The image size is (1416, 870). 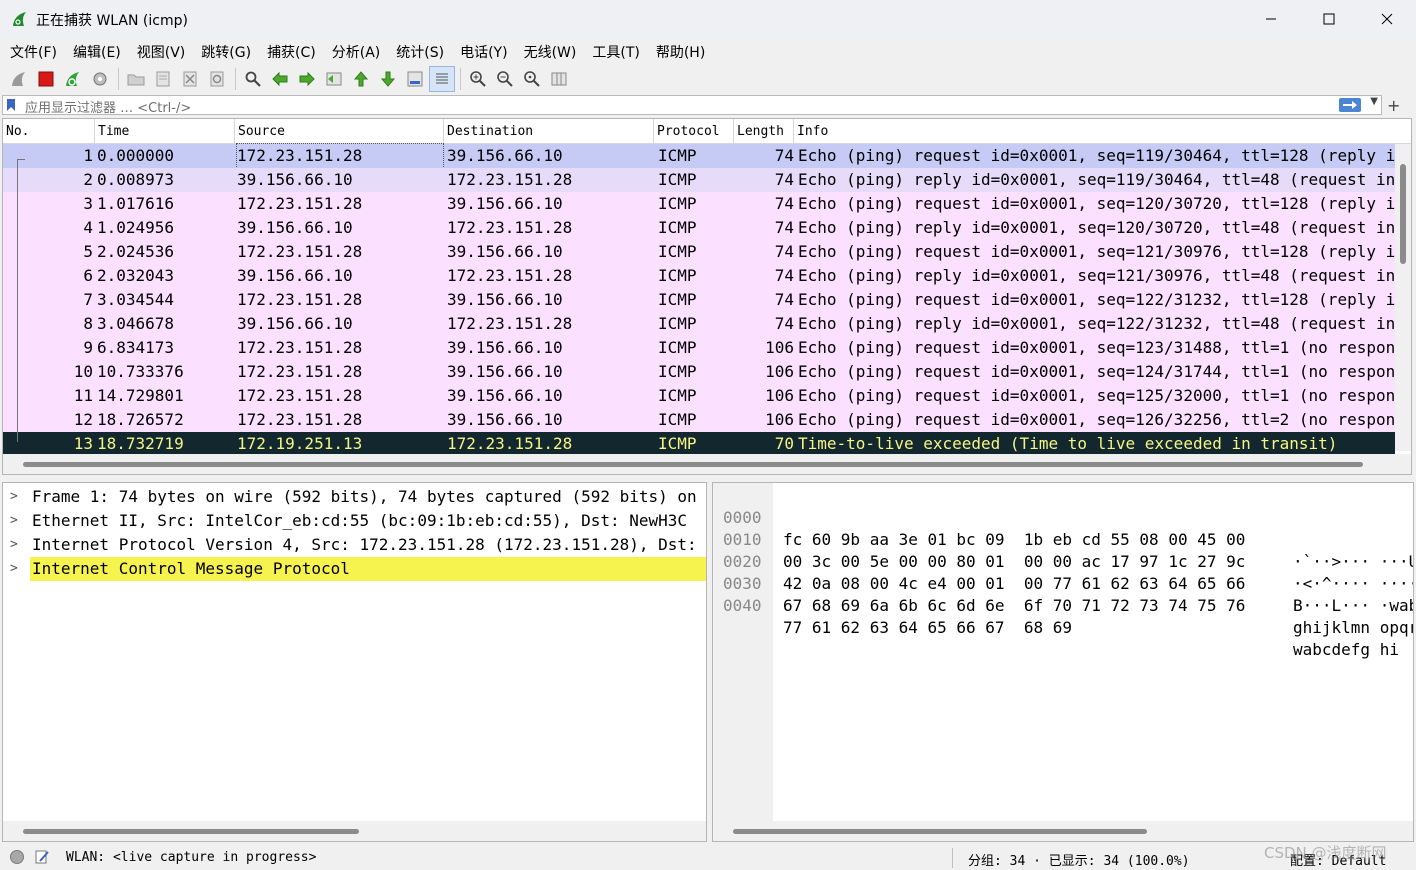 I want to click on menu-view: 视图(V), so click(x=161, y=51).